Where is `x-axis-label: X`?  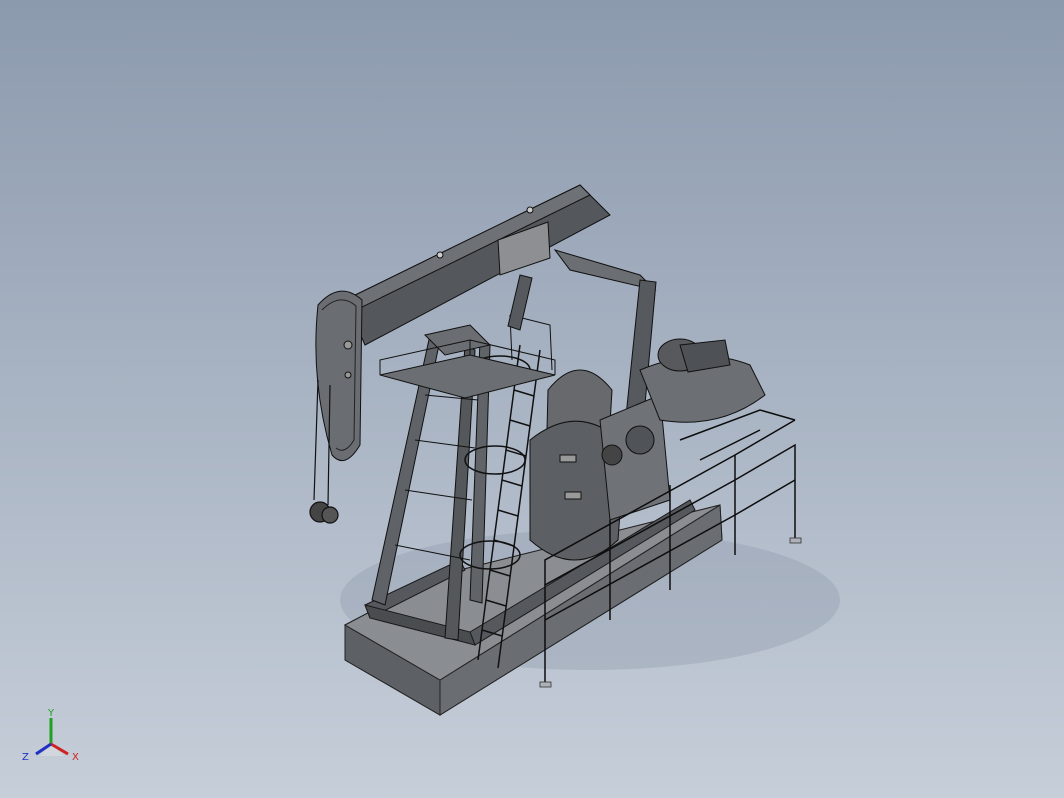
x-axis-label: X is located at coordinates (75, 757).